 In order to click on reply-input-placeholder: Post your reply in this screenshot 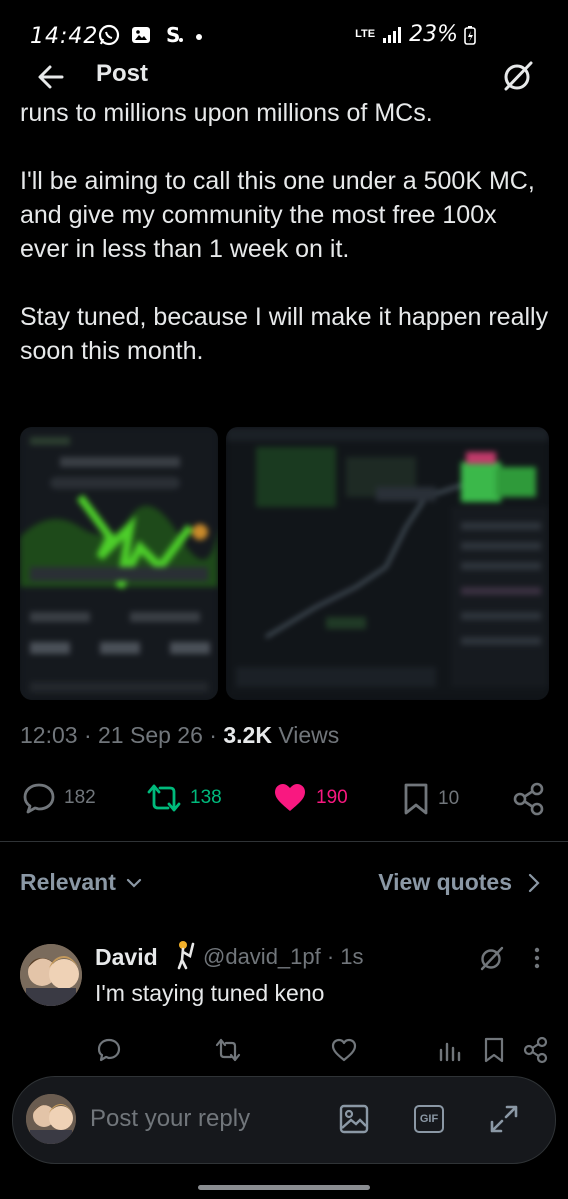, I will do `click(170, 1119)`.